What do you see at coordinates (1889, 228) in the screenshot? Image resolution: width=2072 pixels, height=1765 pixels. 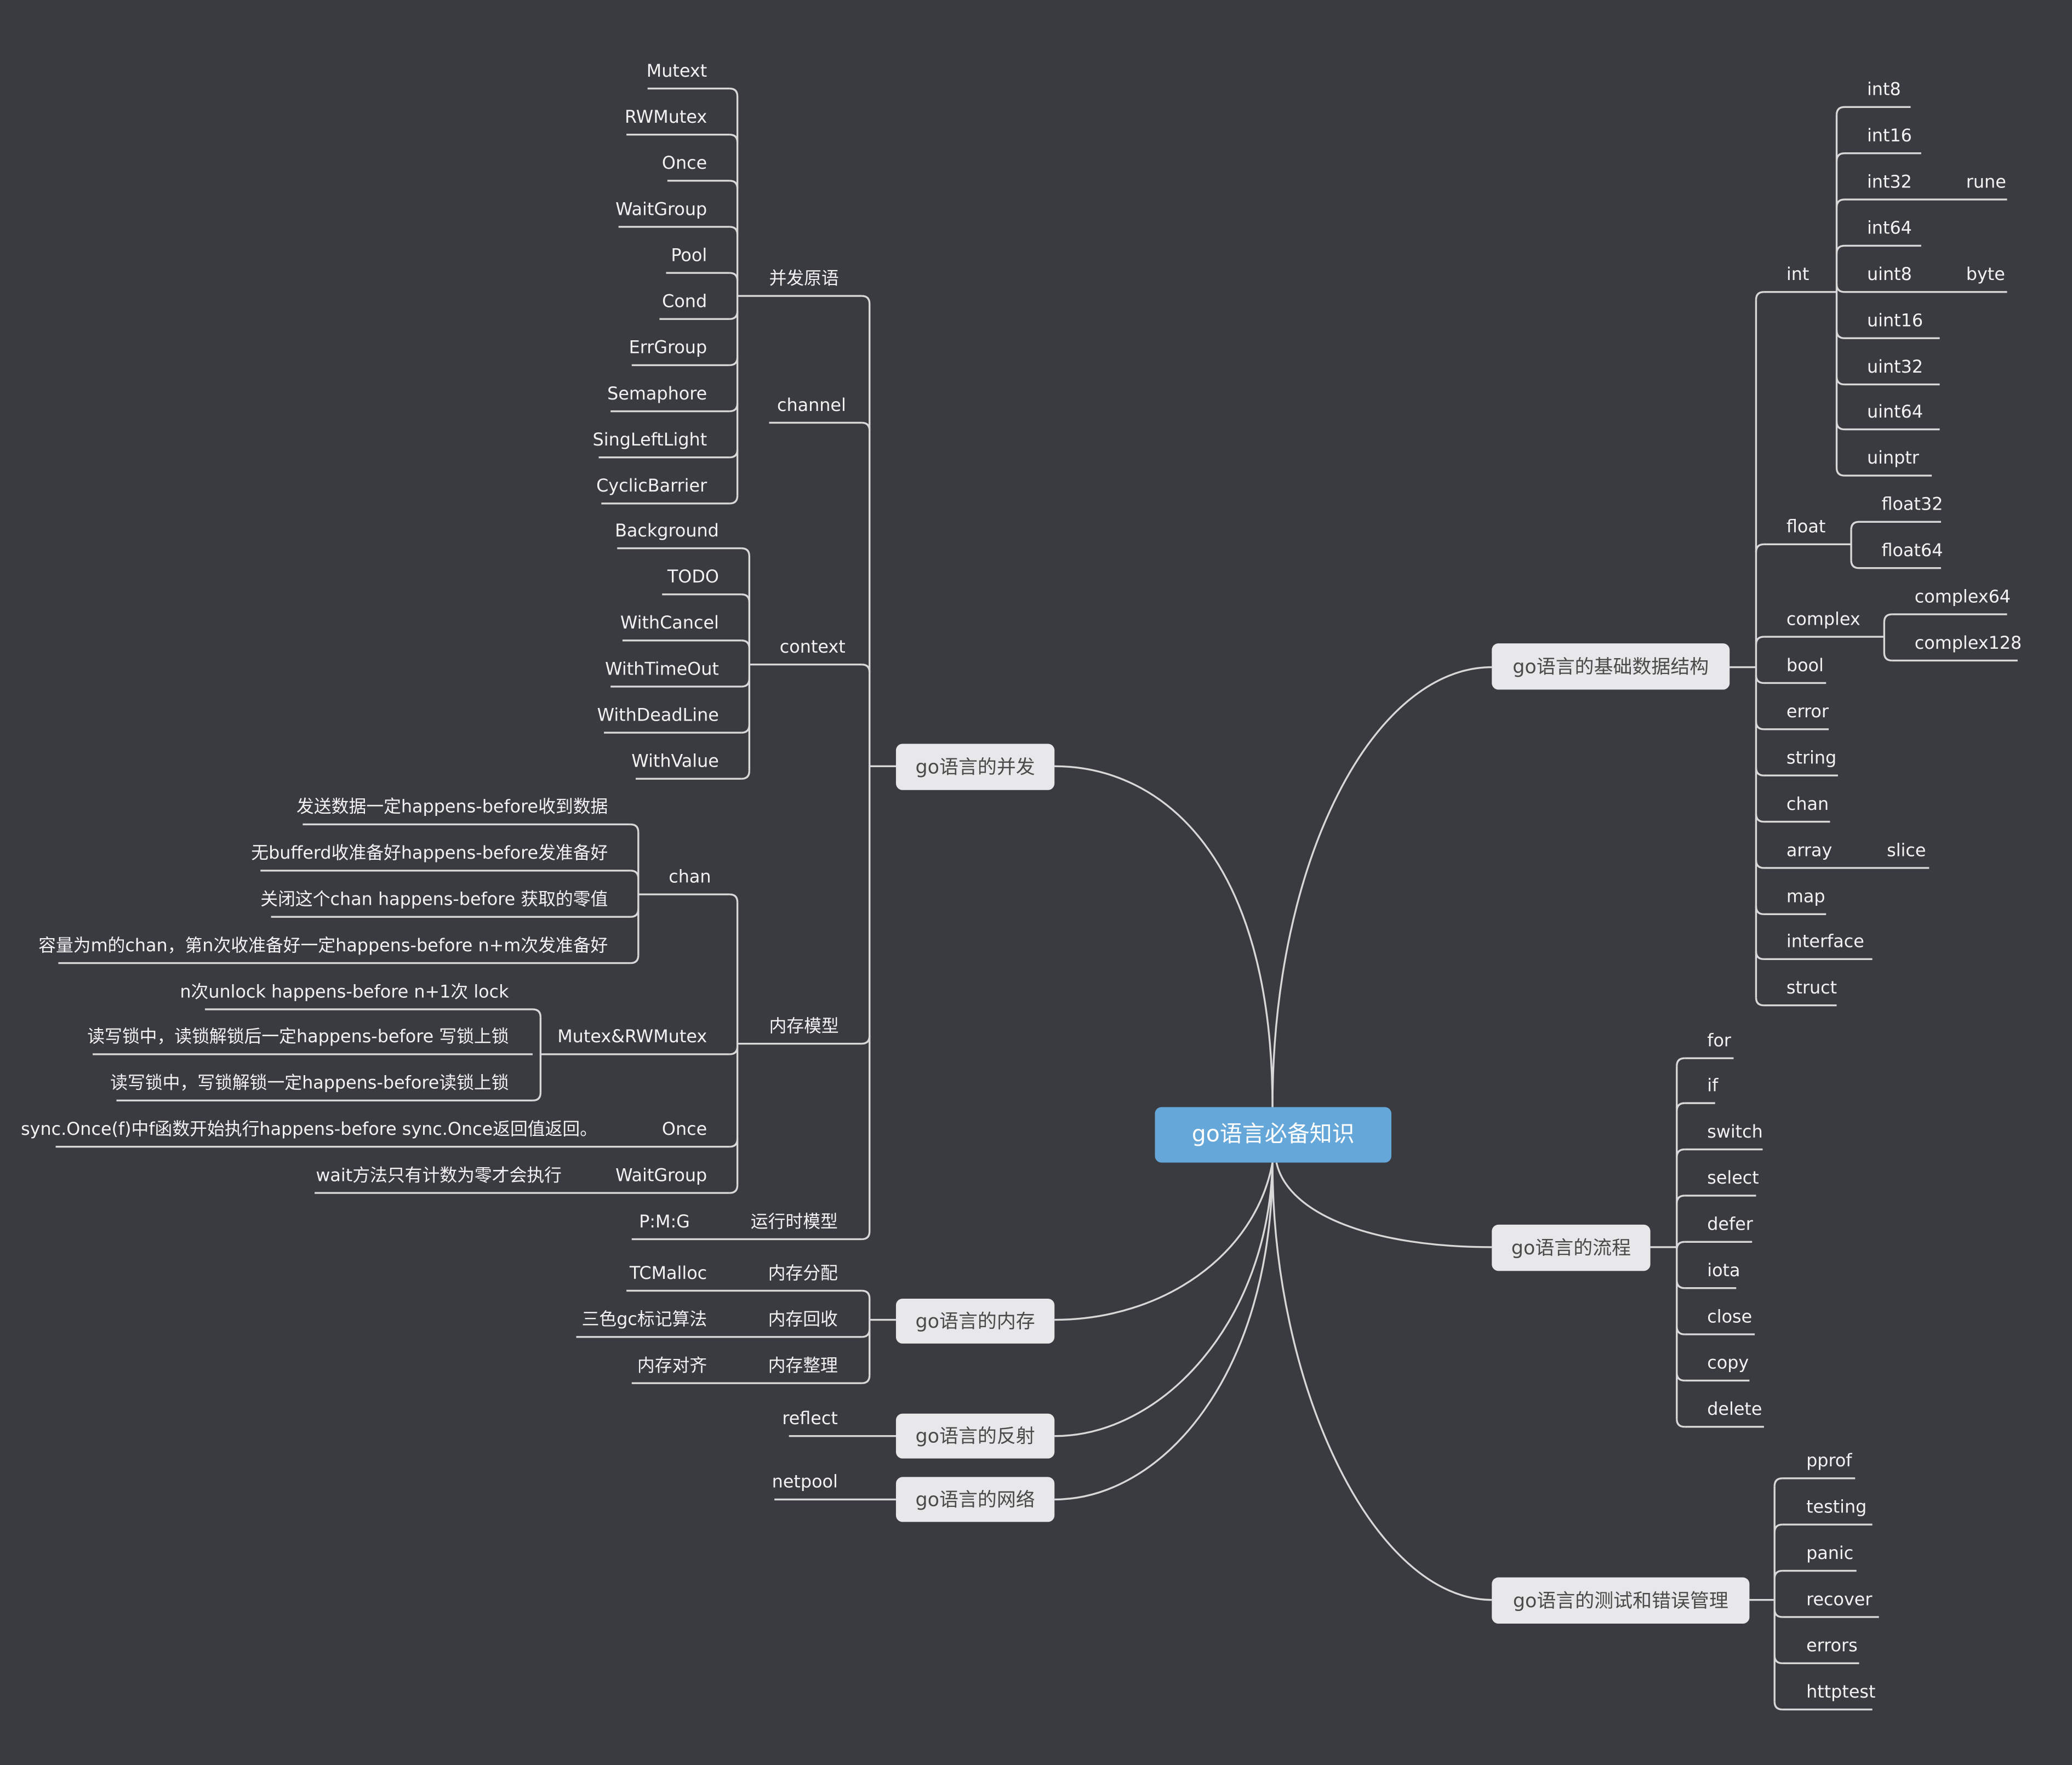 I see `int-type-item: int64` at bounding box center [1889, 228].